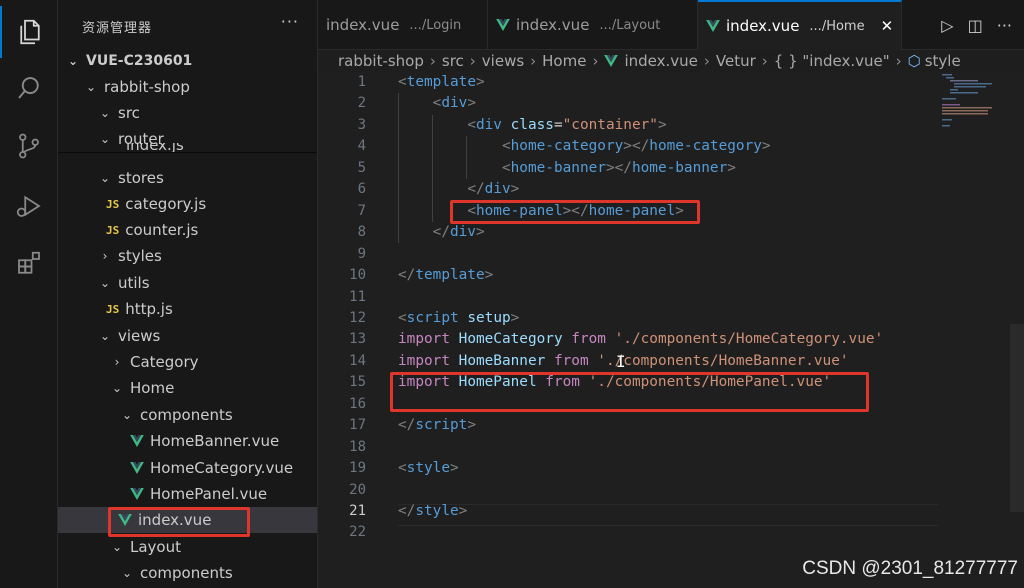  I want to click on code-token: ></, so click(618, 167).